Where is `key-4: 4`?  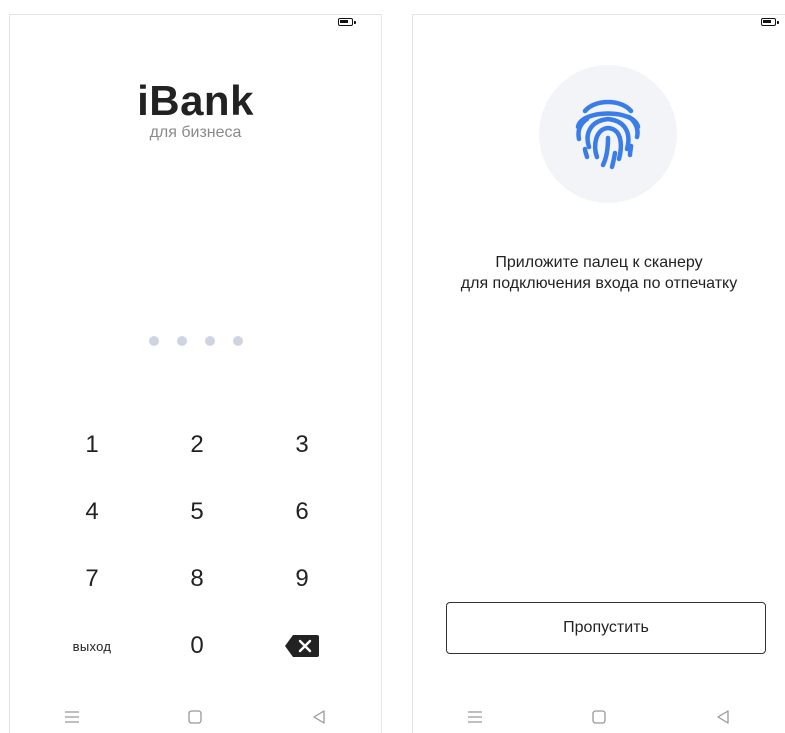
key-4: 4 is located at coordinates (92, 512).